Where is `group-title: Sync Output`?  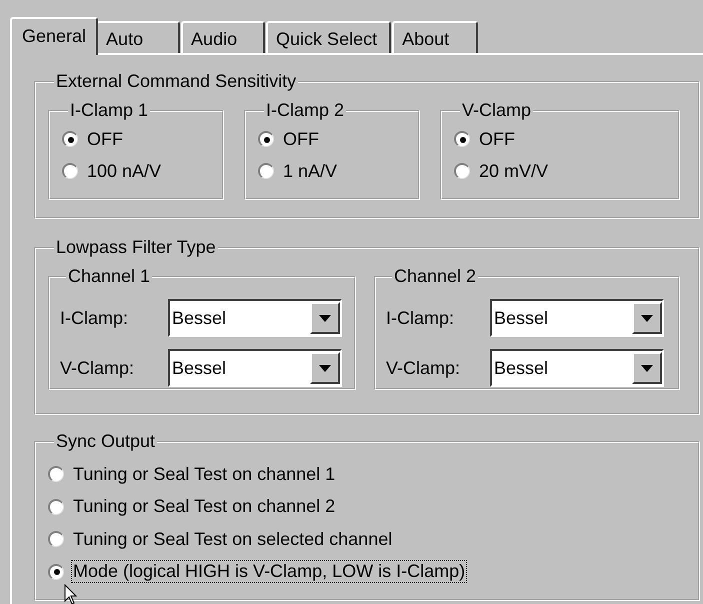
group-title: Sync Output is located at coordinates (105, 441).